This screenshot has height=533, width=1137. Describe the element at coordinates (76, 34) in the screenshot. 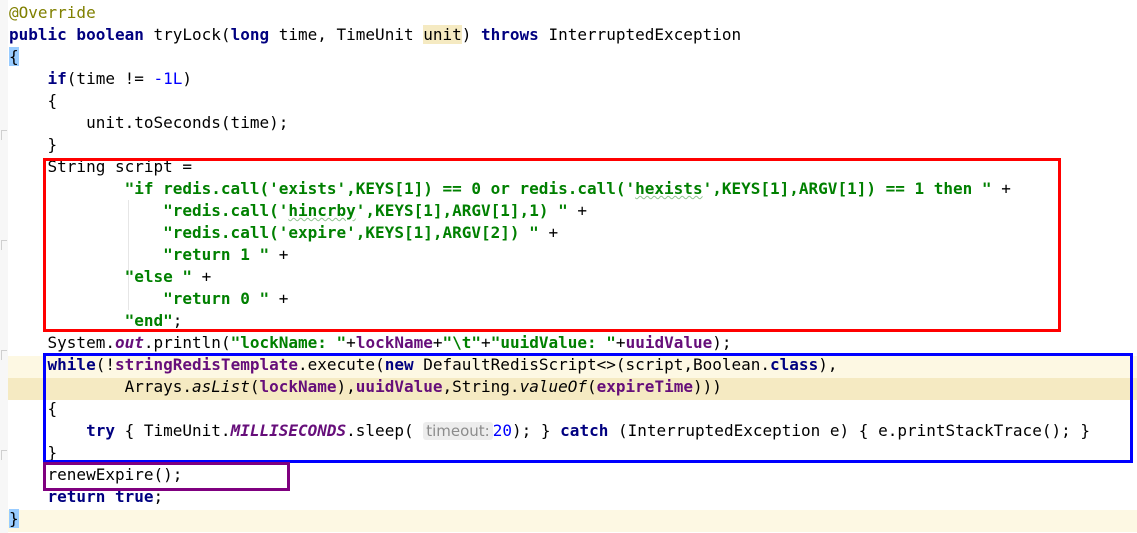

I see `keyword: public boolean` at that location.